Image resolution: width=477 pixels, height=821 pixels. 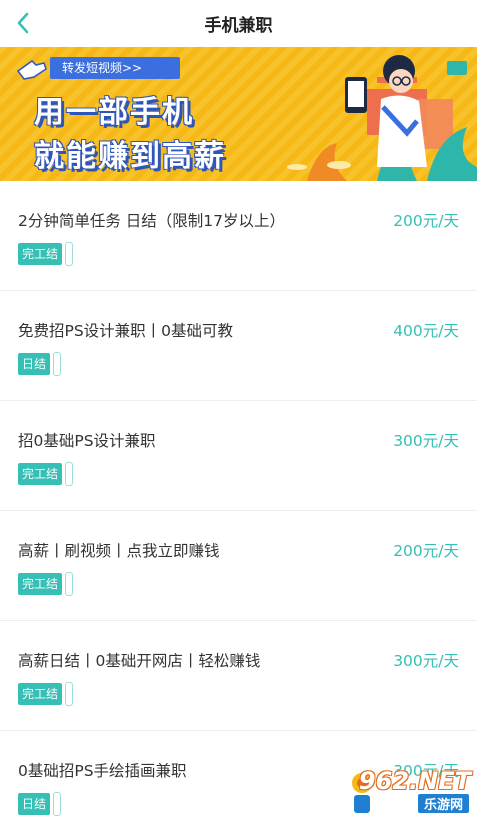 What do you see at coordinates (31, 70) in the screenshot?
I see `pointing-hand-icon` at bounding box center [31, 70].